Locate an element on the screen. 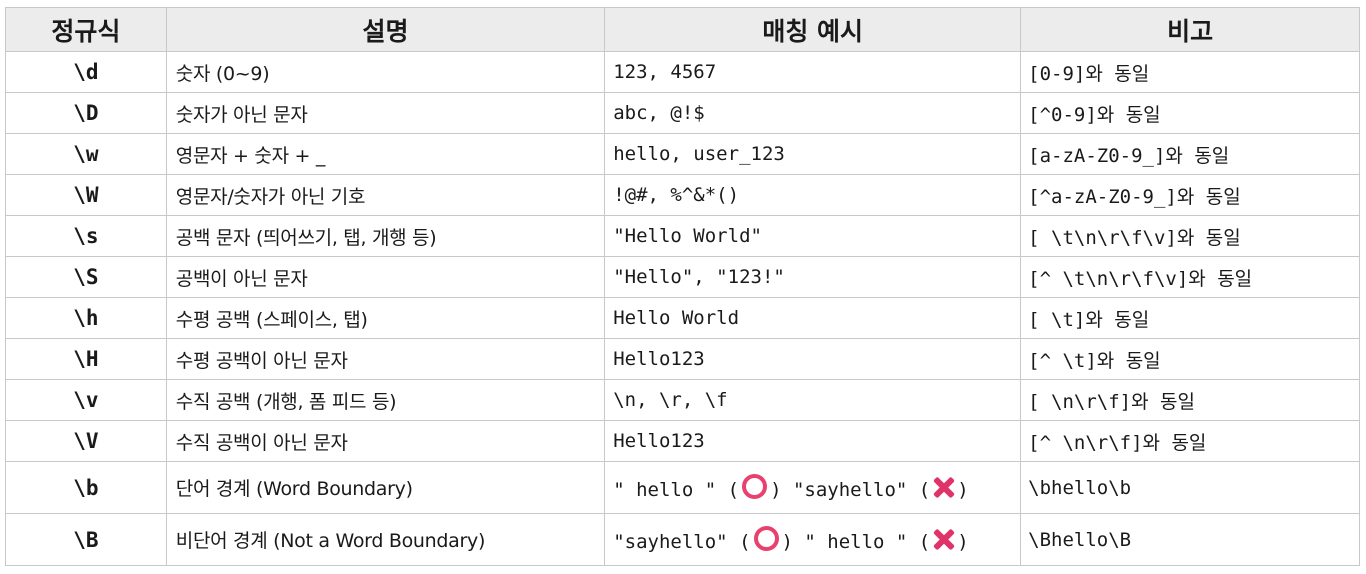 This screenshot has height=574, width=1366. note-cell: [a-zA-Z0-9_]와 동일 is located at coordinates (1190, 154).